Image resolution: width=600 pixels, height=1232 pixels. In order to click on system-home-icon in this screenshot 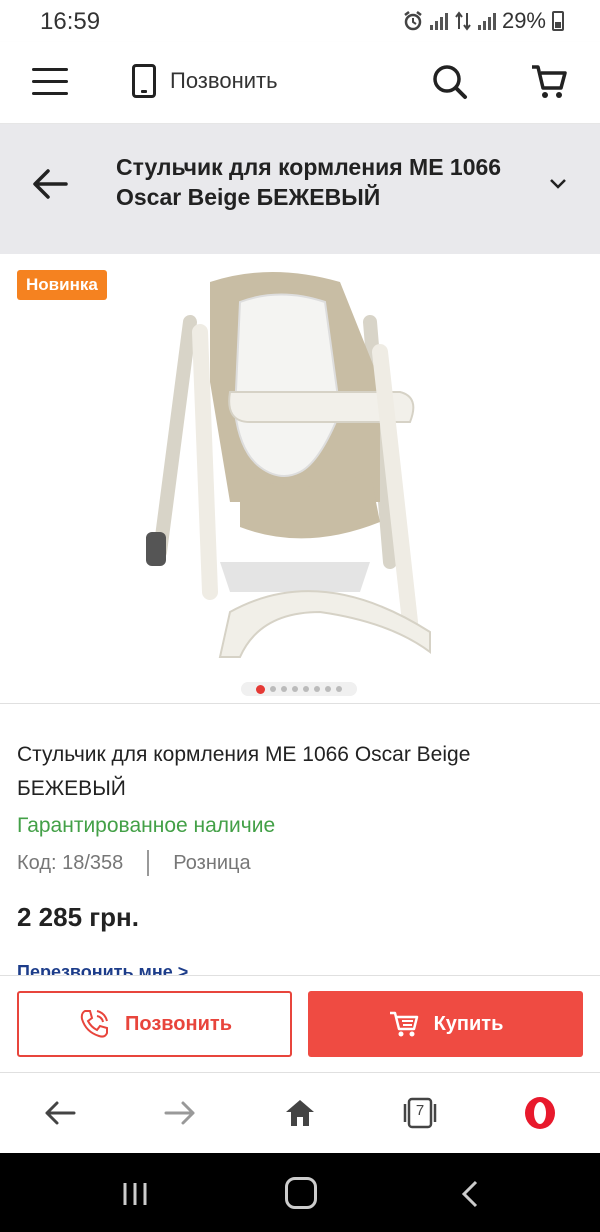, I will do `click(301, 1193)`.